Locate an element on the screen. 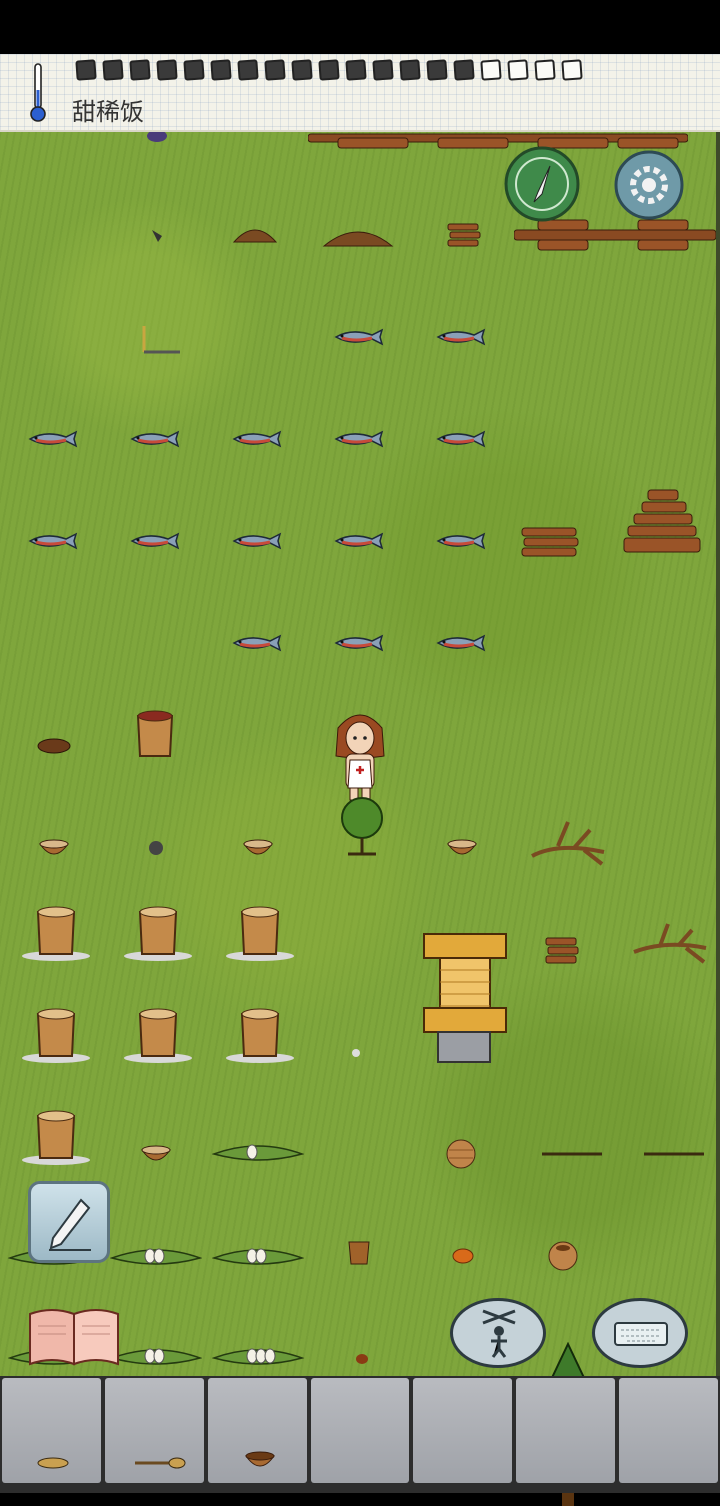  firewood-pile-icon is located at coordinates (662, 523).